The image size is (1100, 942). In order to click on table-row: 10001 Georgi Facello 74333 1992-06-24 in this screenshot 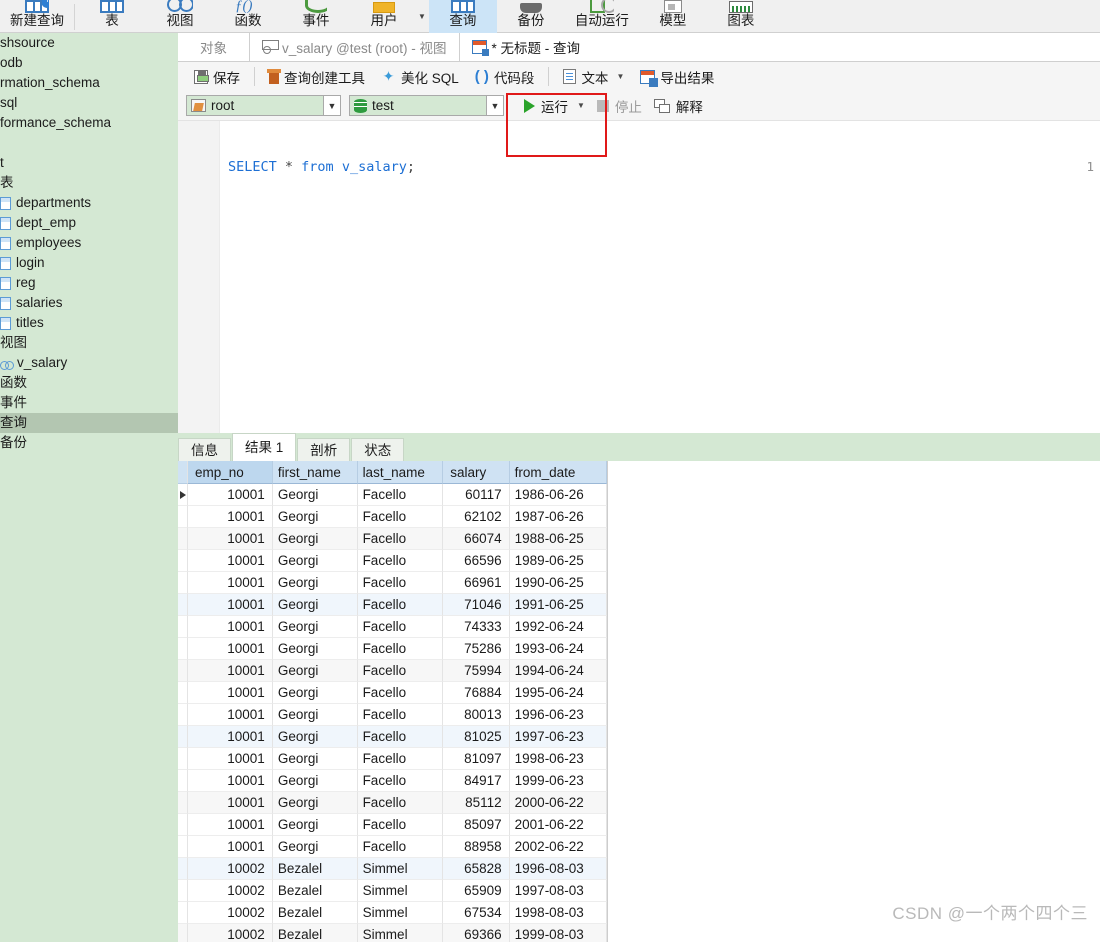, I will do `click(393, 627)`.